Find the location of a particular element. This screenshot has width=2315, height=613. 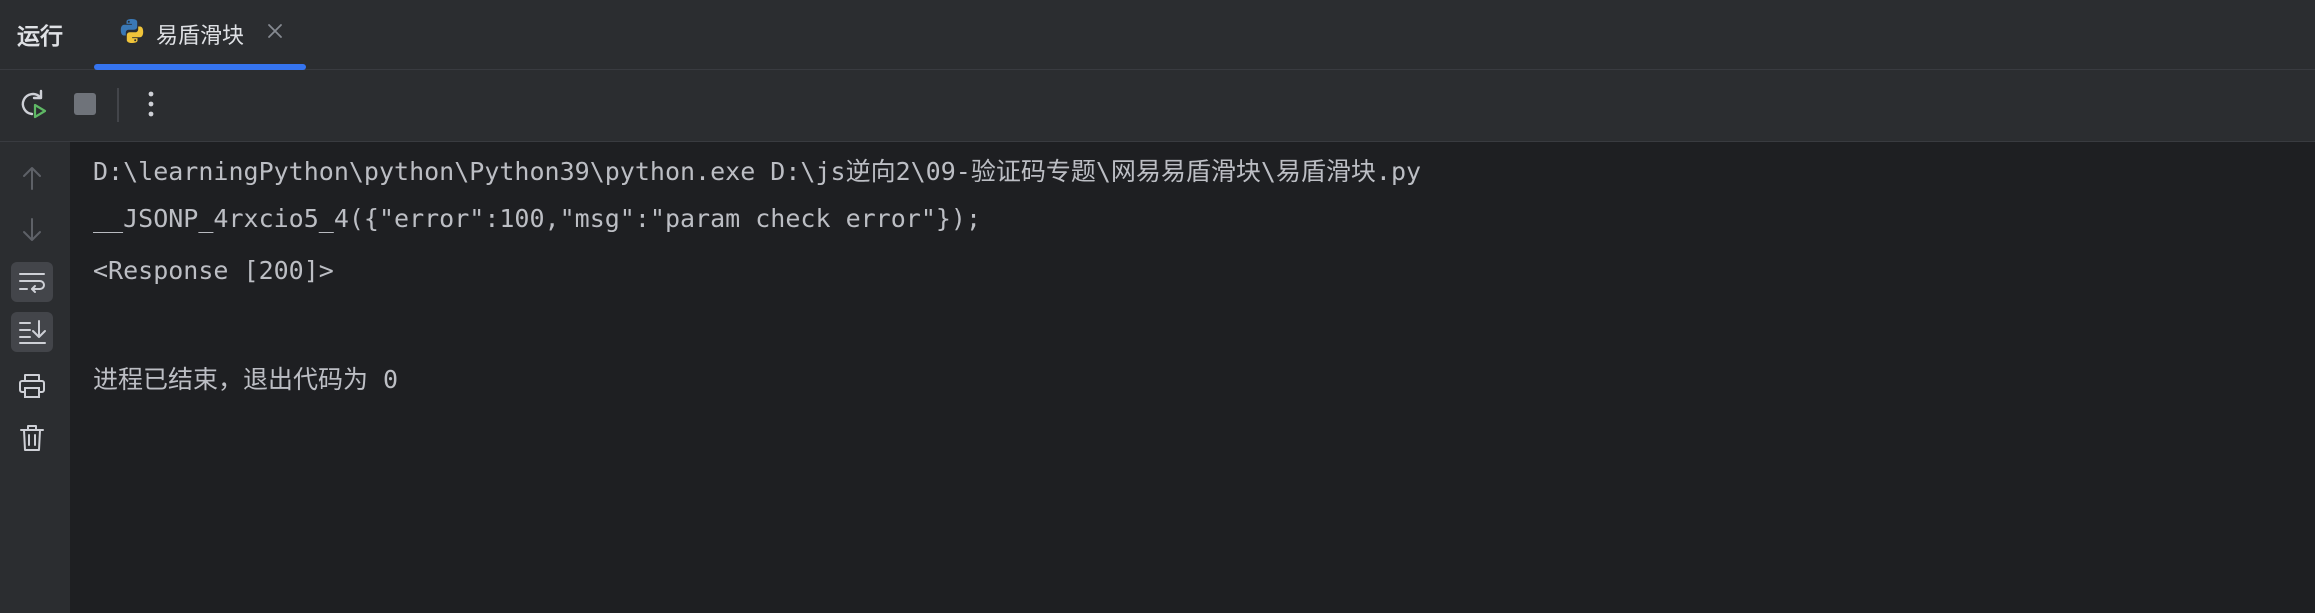

stop-icon is located at coordinates (85, 104).